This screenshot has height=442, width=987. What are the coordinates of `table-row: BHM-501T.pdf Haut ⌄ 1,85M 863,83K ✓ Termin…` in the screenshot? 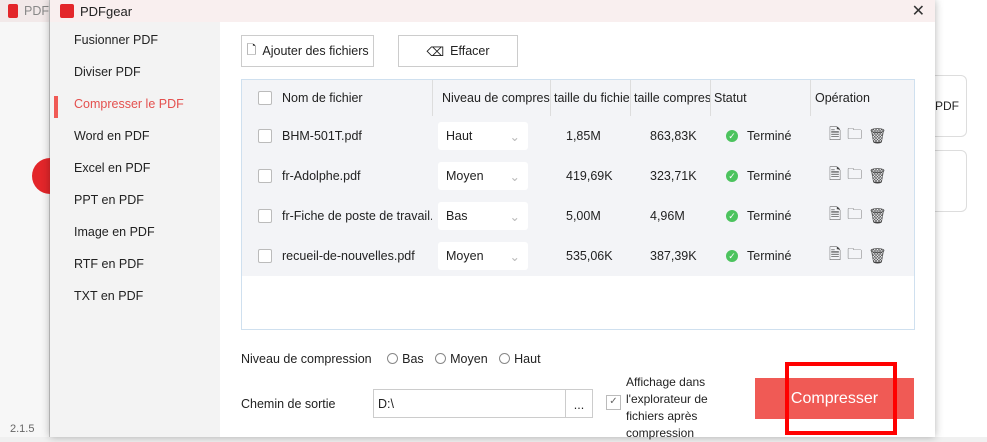 It's located at (578, 136).